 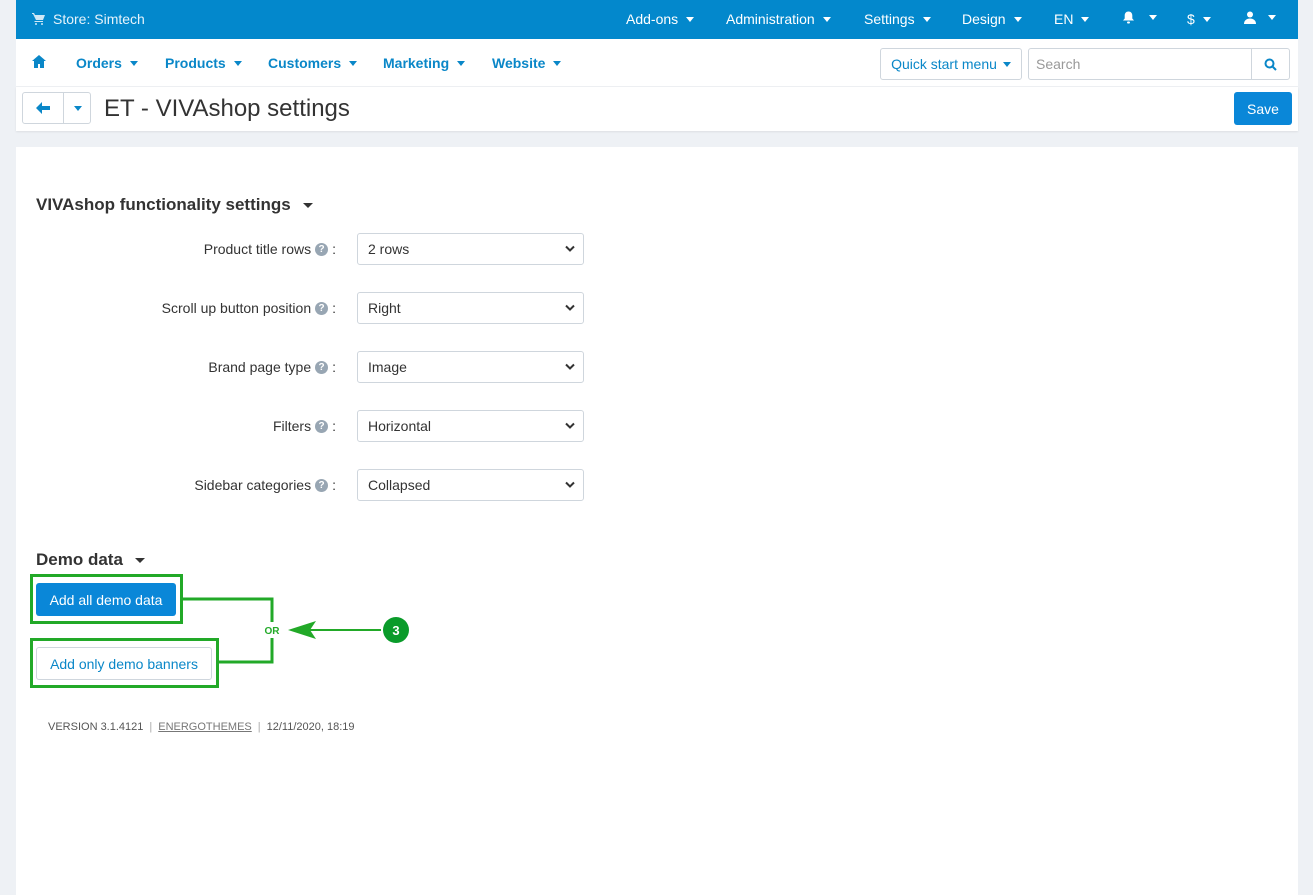 What do you see at coordinates (657, 109) in the screenshot?
I see `title-bar: ET - VIVAshop settings Save` at bounding box center [657, 109].